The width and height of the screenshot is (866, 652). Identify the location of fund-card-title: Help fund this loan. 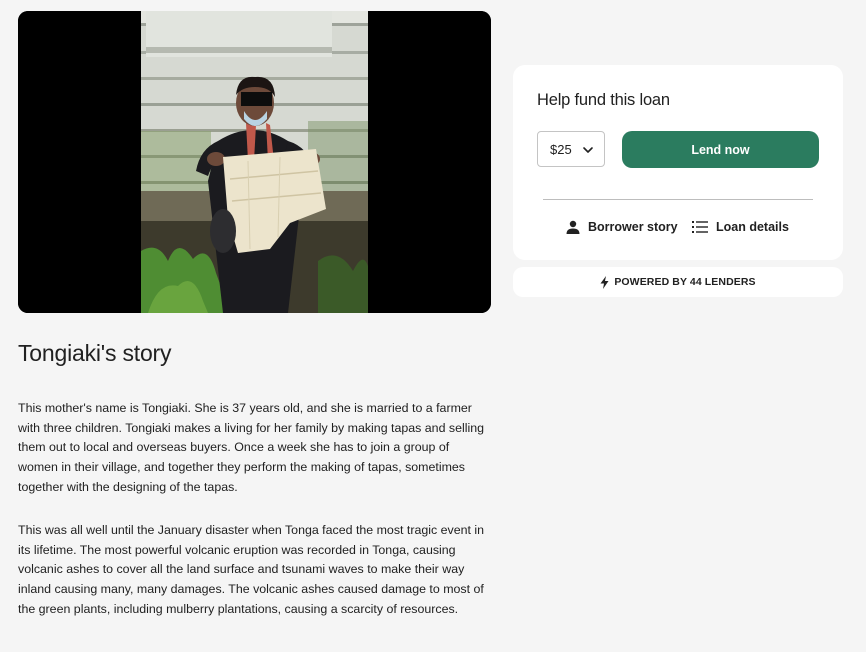
(603, 100).